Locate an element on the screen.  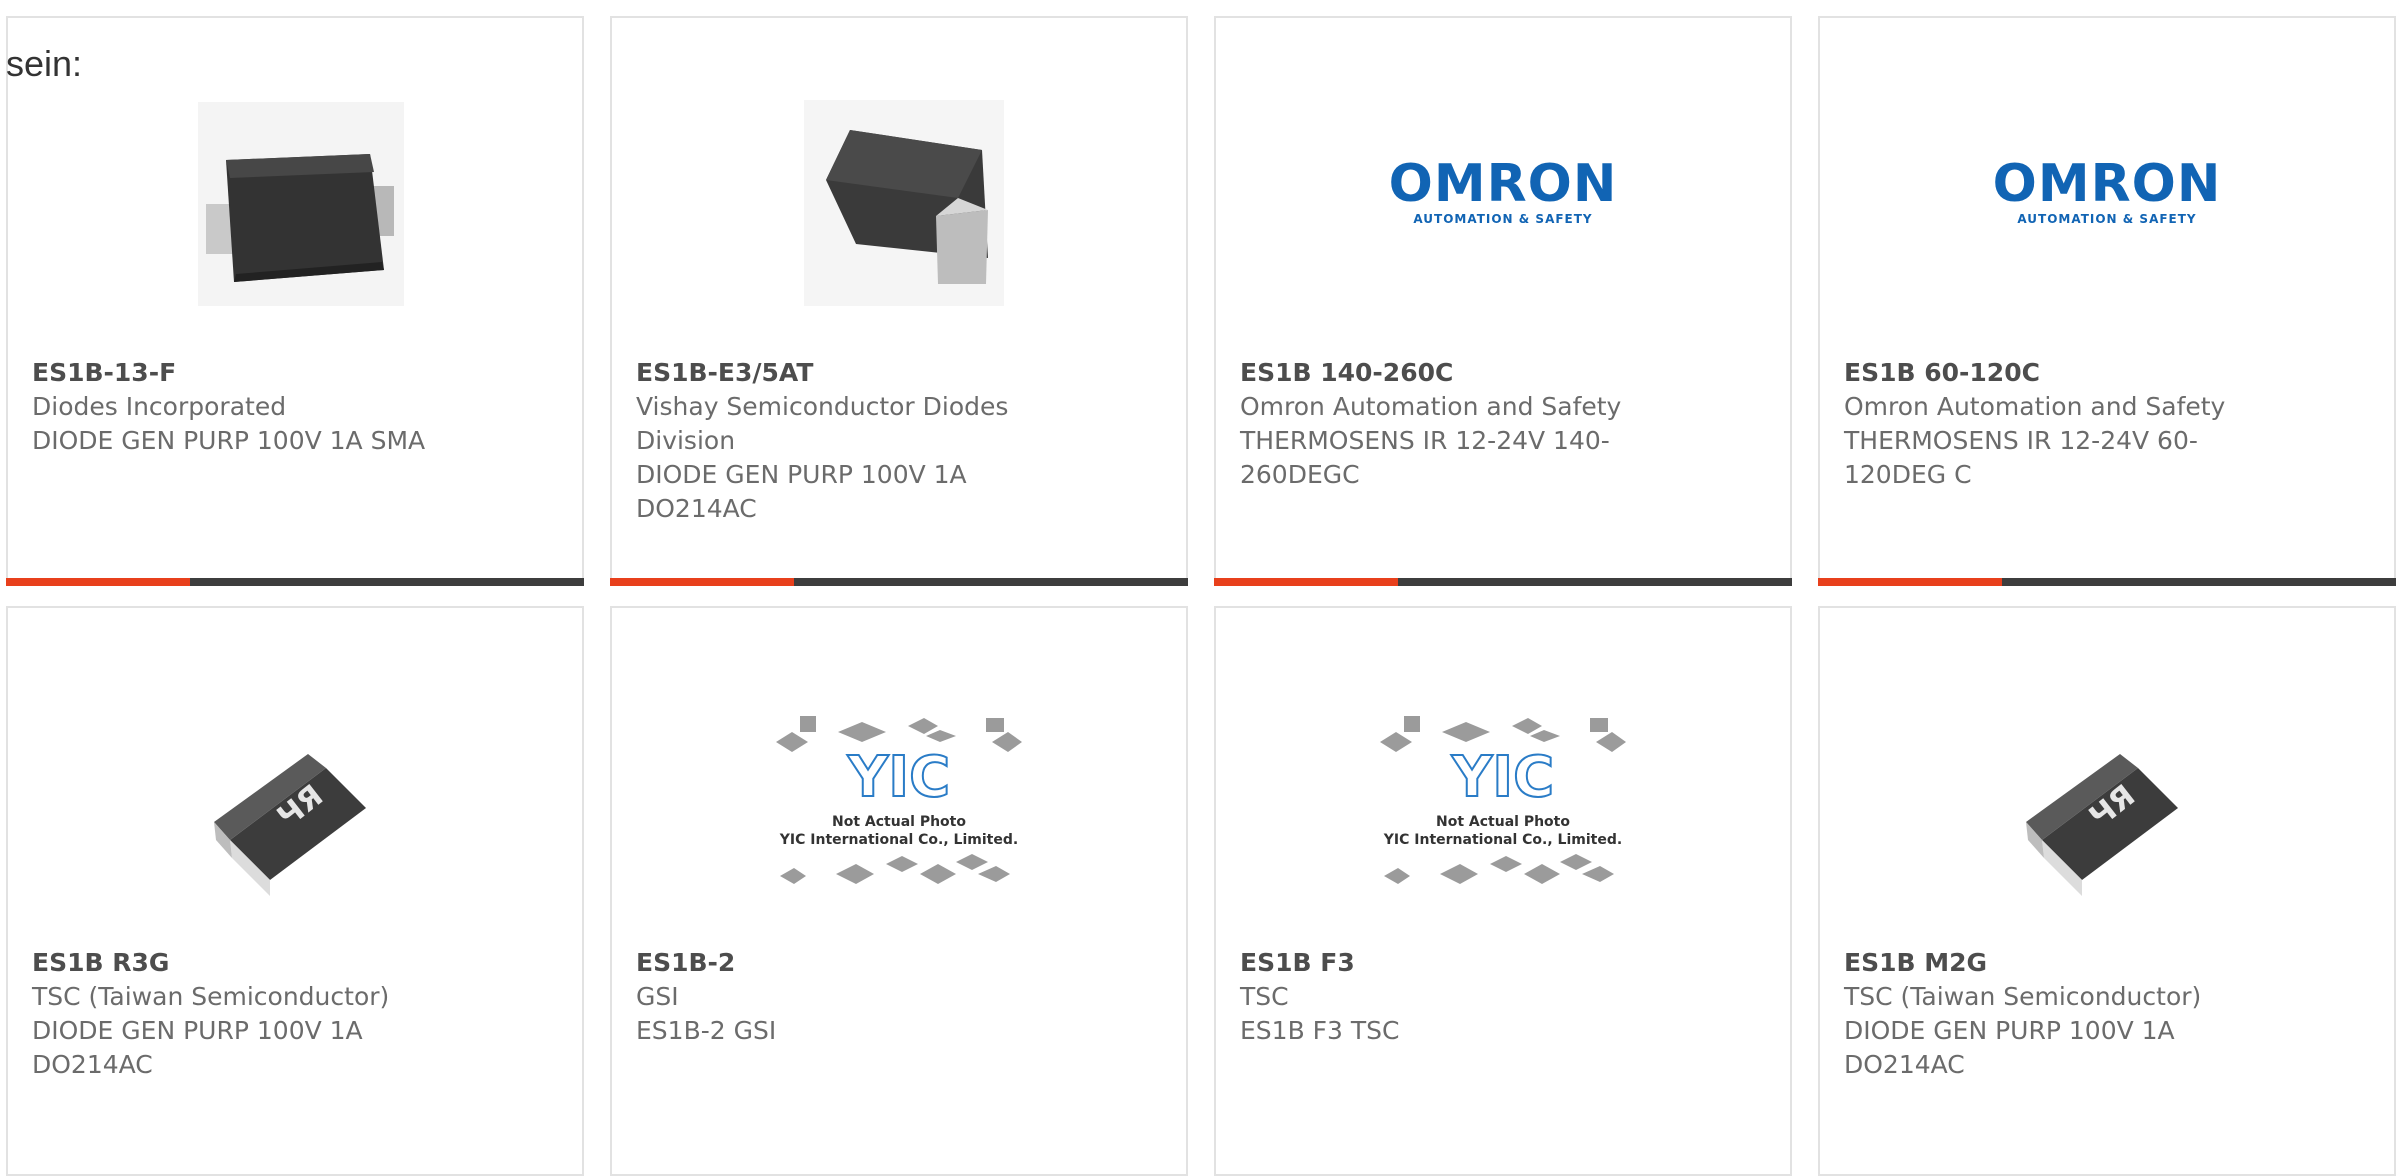
part-number: ES1B R3G is located at coordinates (242, 963).